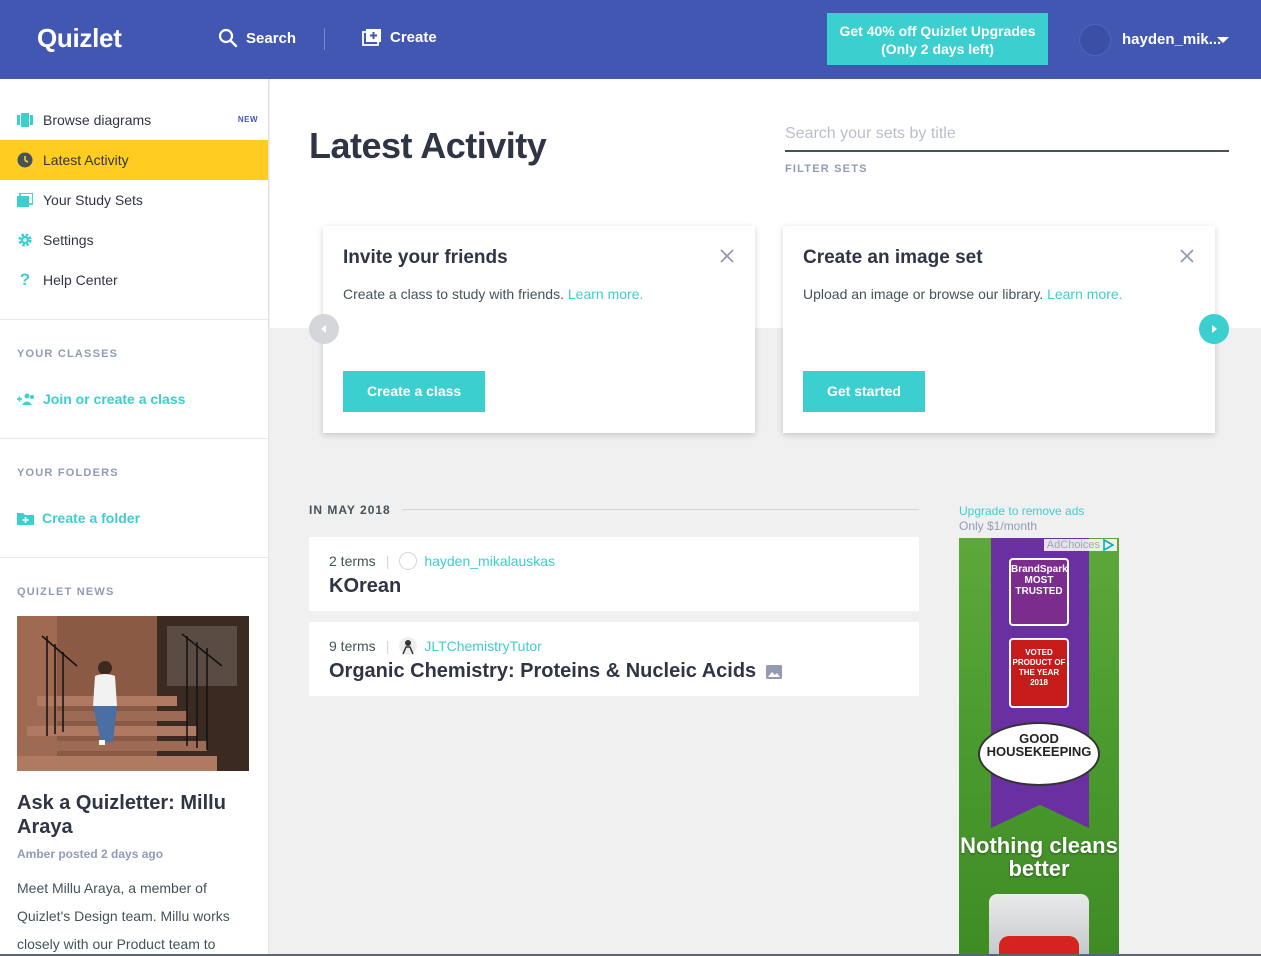  I want to click on carousel-next-button, so click(1214, 329).